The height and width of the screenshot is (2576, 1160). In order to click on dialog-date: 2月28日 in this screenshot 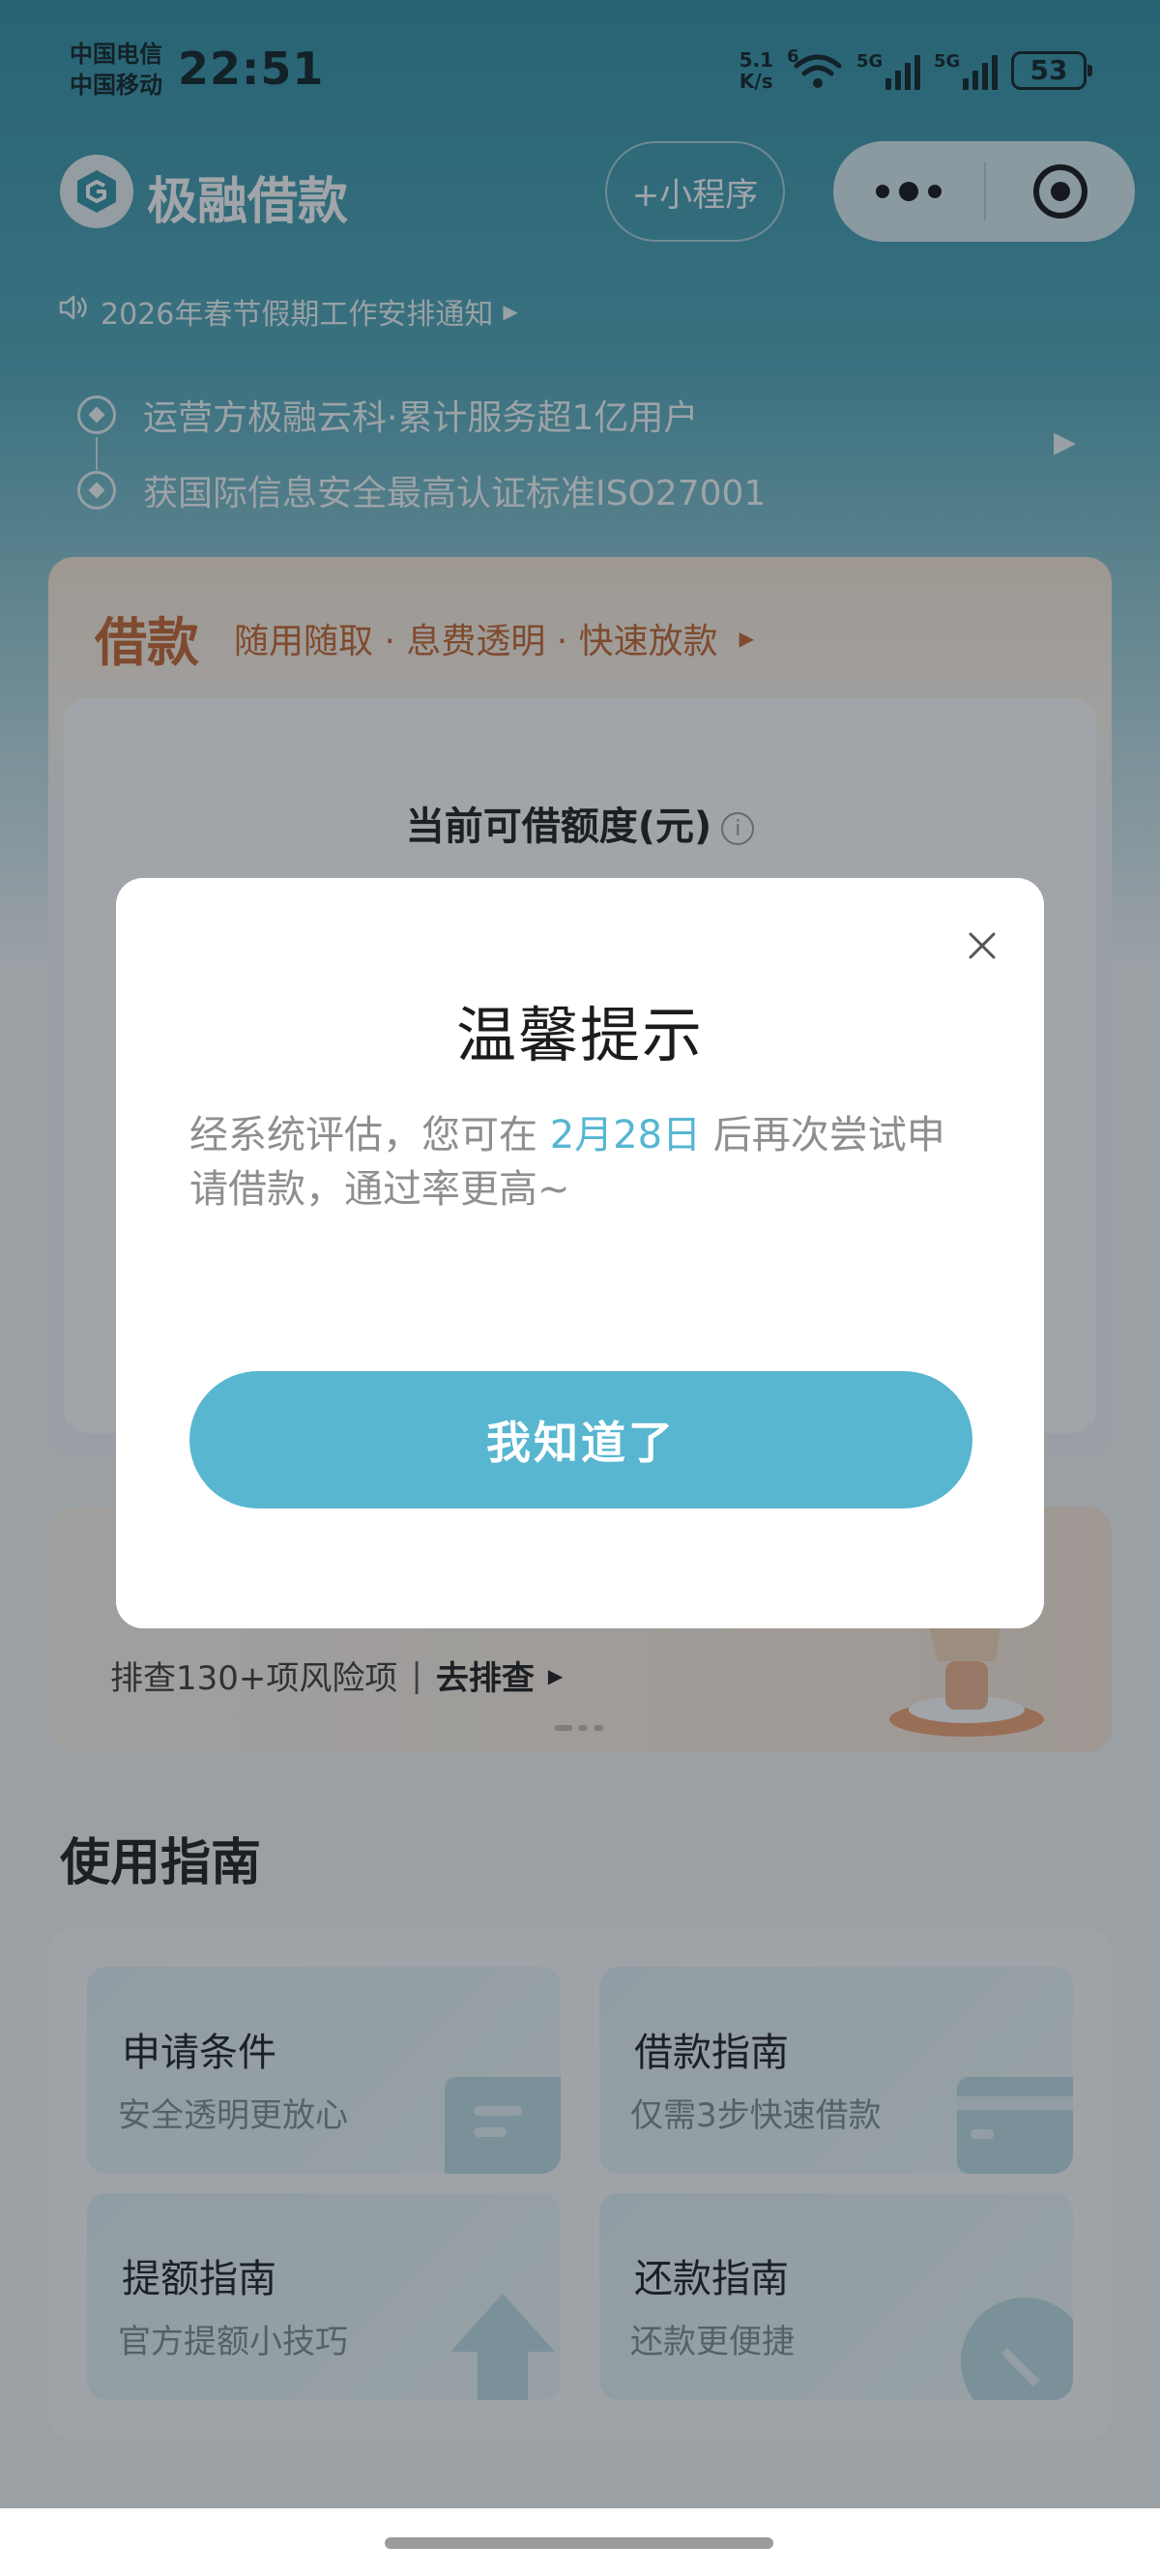, I will do `click(625, 1135)`.